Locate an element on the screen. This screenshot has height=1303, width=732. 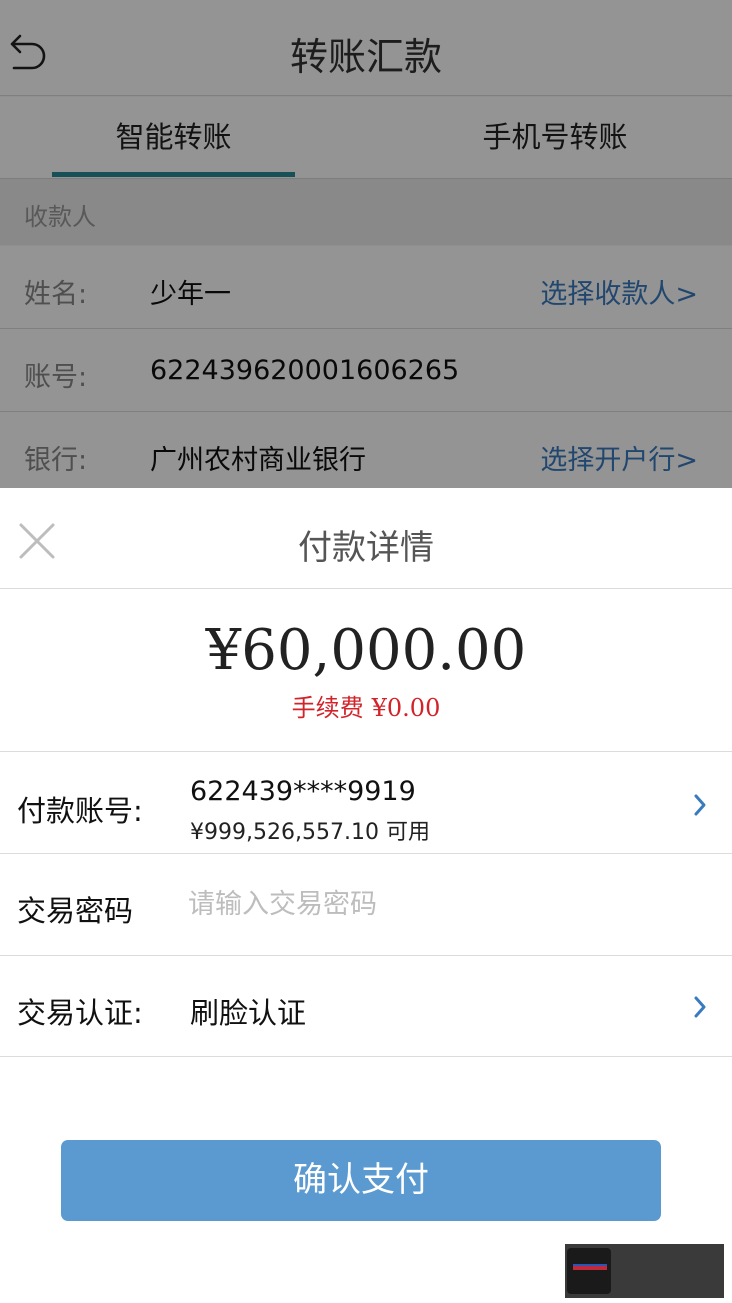
fee-line: 手续费 ¥0.00 is located at coordinates (366, 705).